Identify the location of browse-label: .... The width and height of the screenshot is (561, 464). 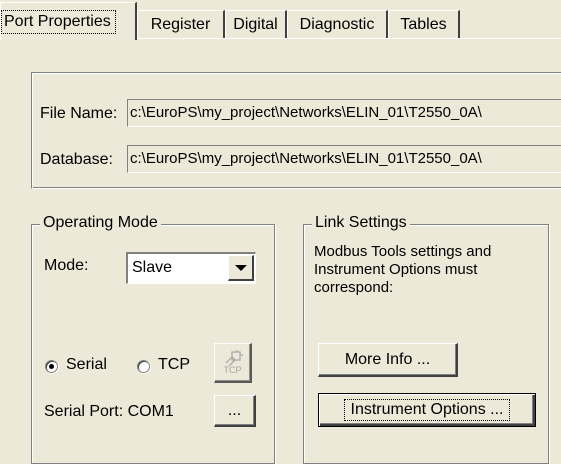
(234, 410).